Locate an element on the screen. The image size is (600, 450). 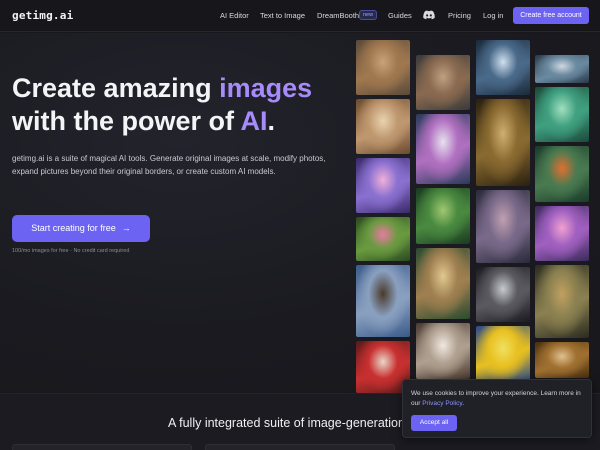
gallery-image-hamster is located at coordinates (562, 233).